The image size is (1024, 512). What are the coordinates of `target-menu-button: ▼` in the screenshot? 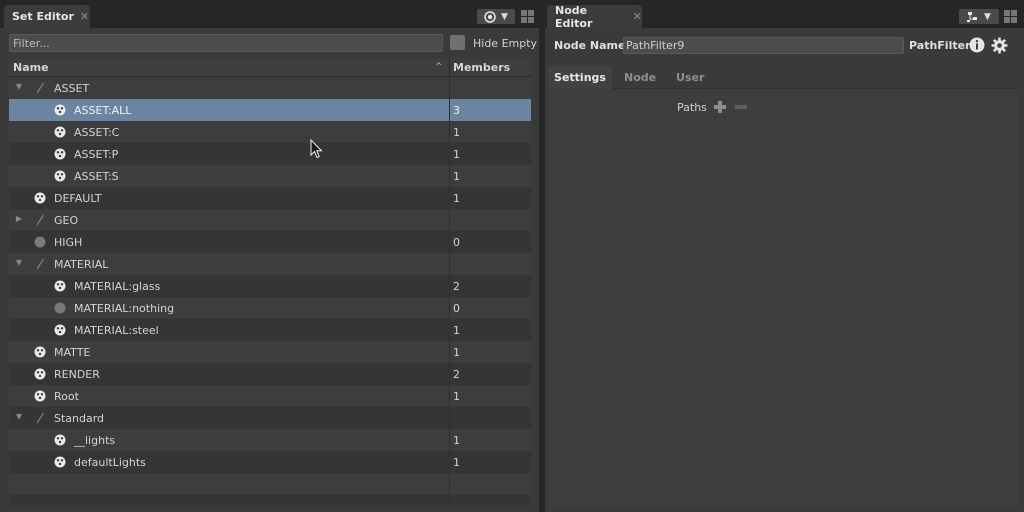 It's located at (496, 16).